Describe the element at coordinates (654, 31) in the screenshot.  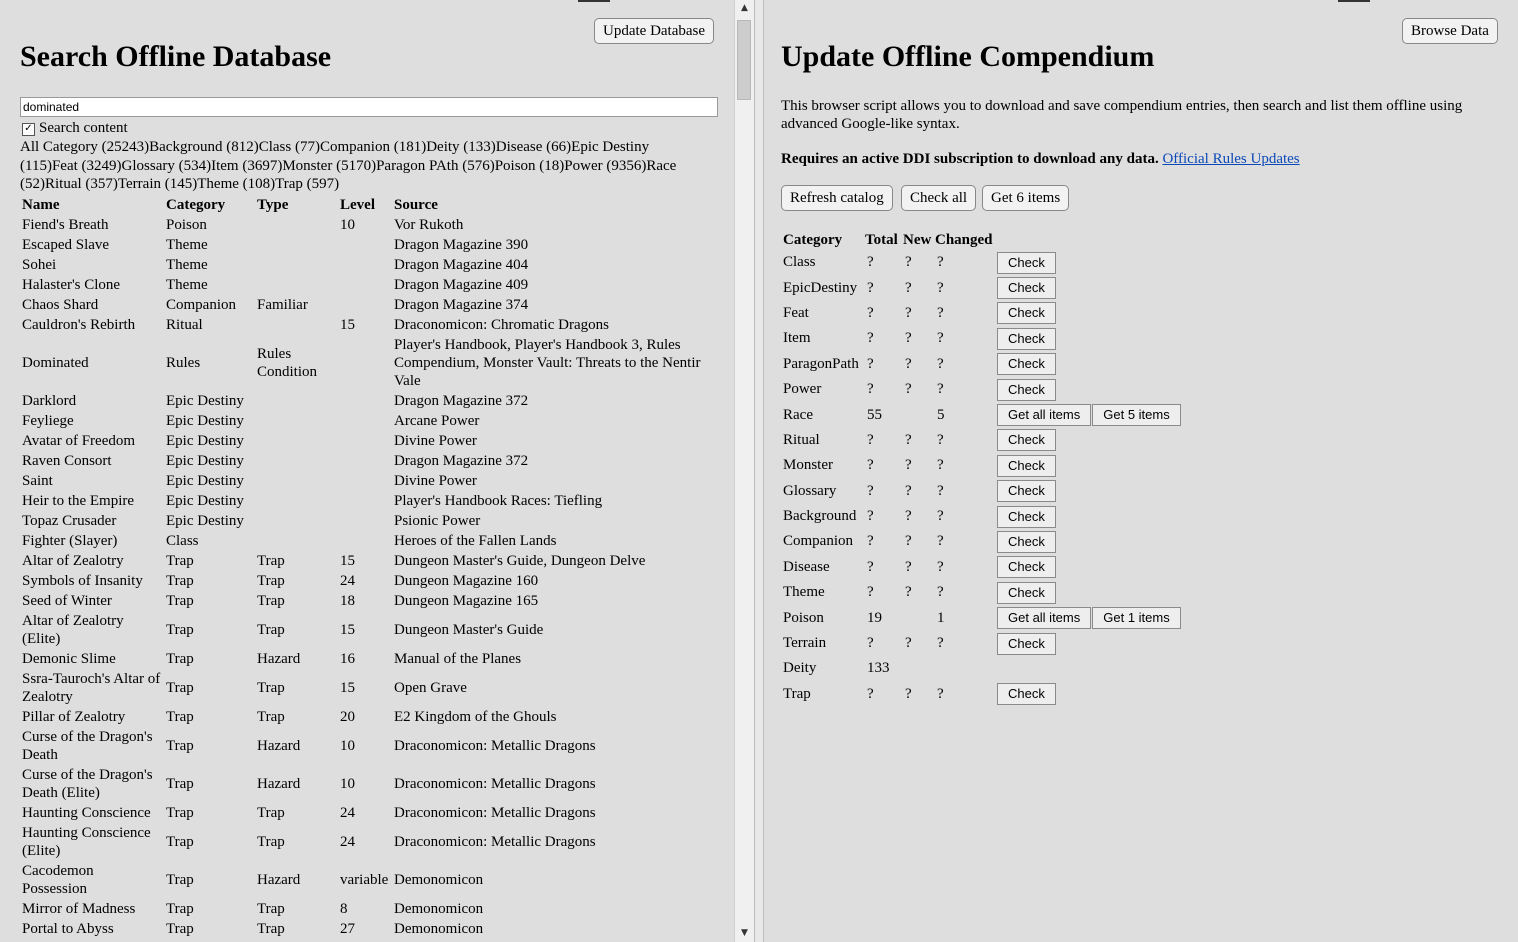
I see `update-database-button: Update Database` at that location.